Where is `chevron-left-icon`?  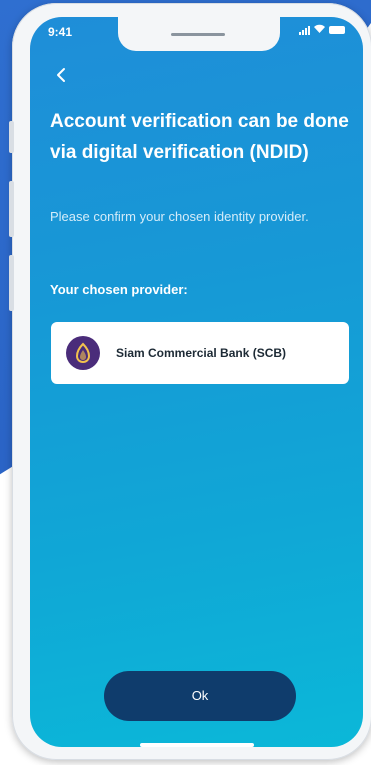 chevron-left-icon is located at coordinates (61, 75).